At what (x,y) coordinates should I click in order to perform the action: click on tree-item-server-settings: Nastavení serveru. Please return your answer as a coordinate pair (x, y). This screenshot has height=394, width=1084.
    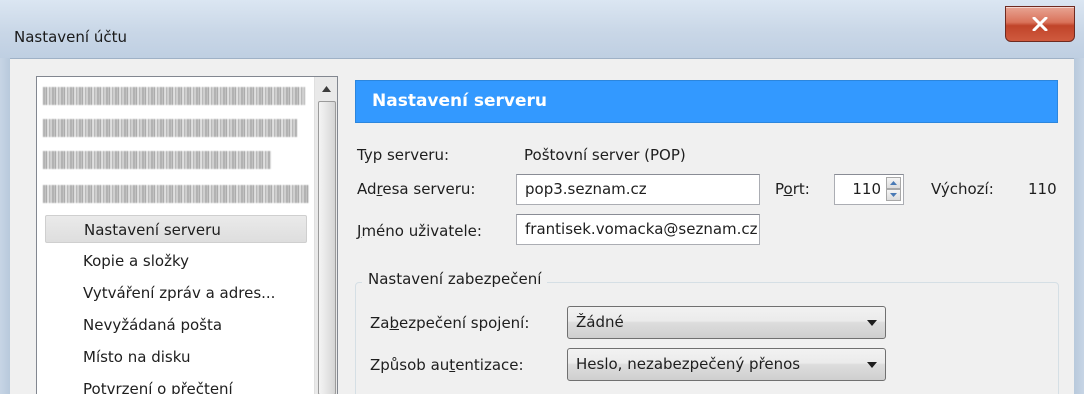
    Looking at the image, I should click on (176, 229).